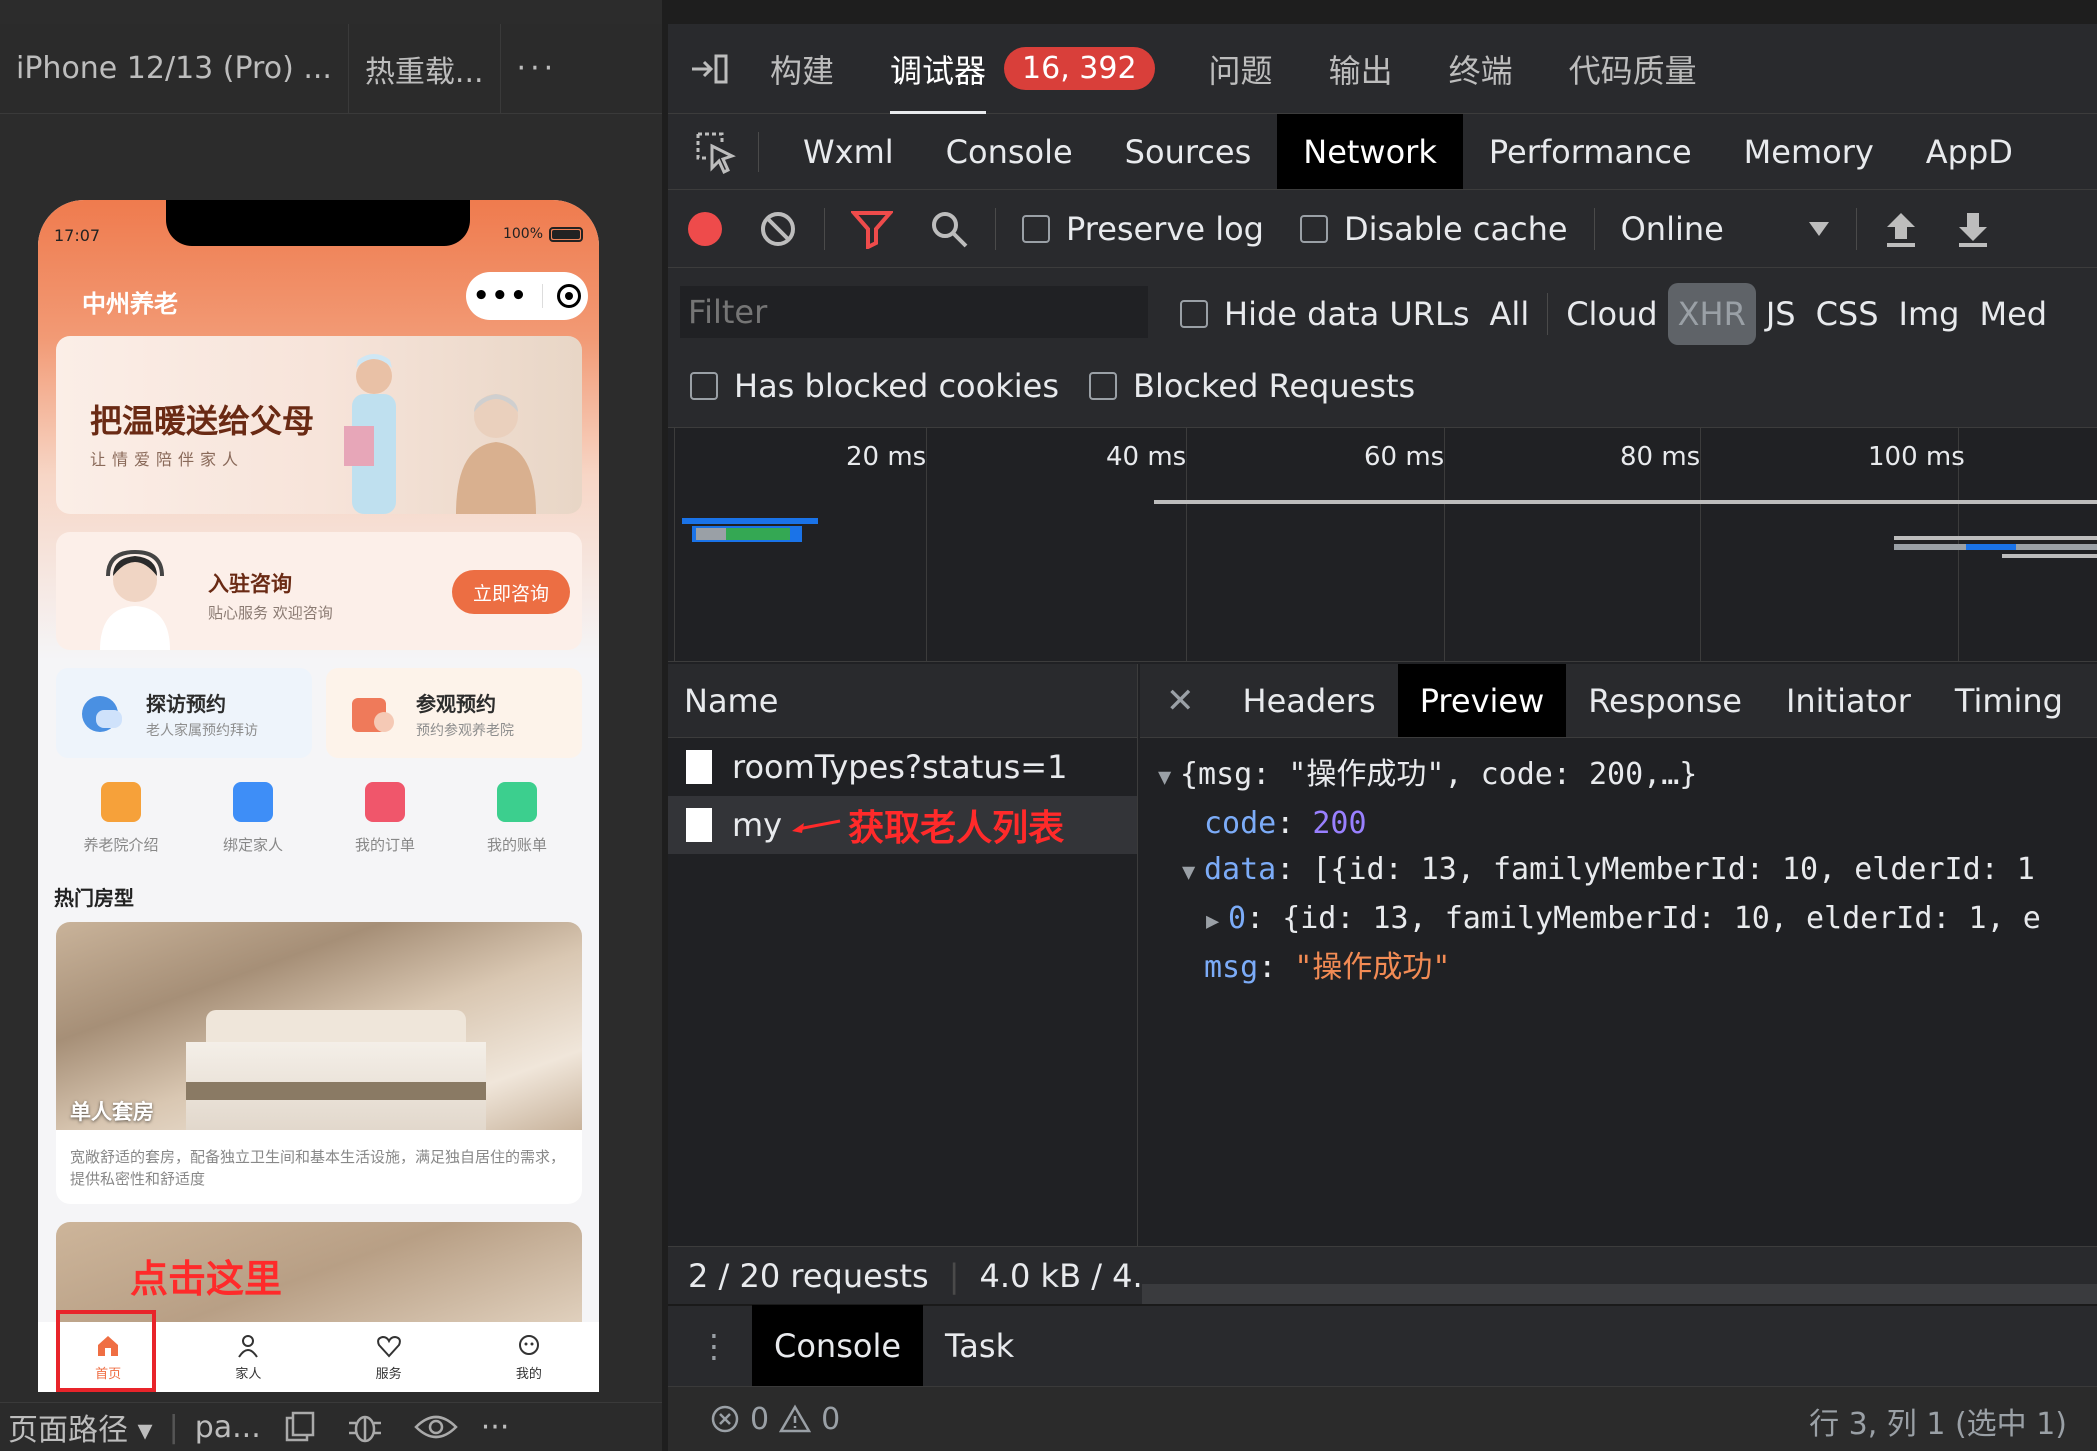 This screenshot has height=1451, width=2097. Describe the element at coordinates (2009, 700) in the screenshot. I see `detail-tab-timing: Timing` at that location.